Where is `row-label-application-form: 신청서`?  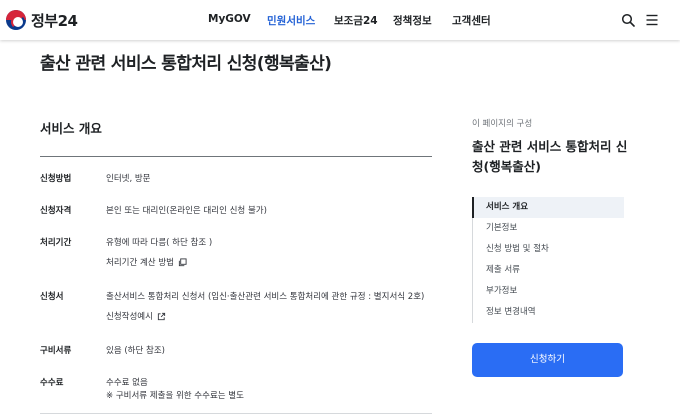 row-label-application-form: 신청서 is located at coordinates (52, 297).